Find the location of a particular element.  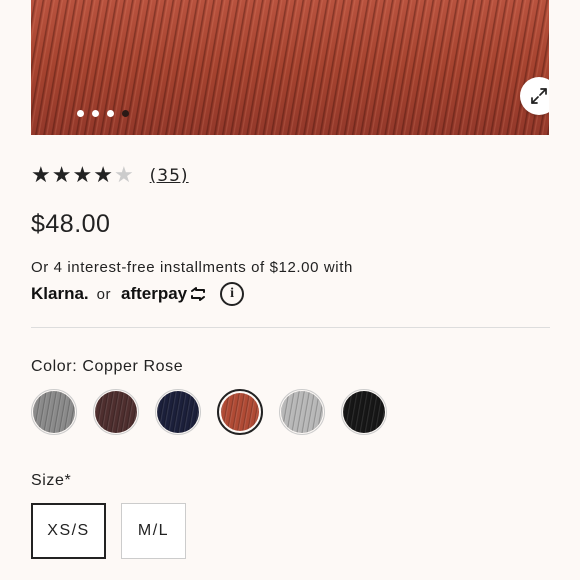

size-label: Size* is located at coordinates (51, 480).